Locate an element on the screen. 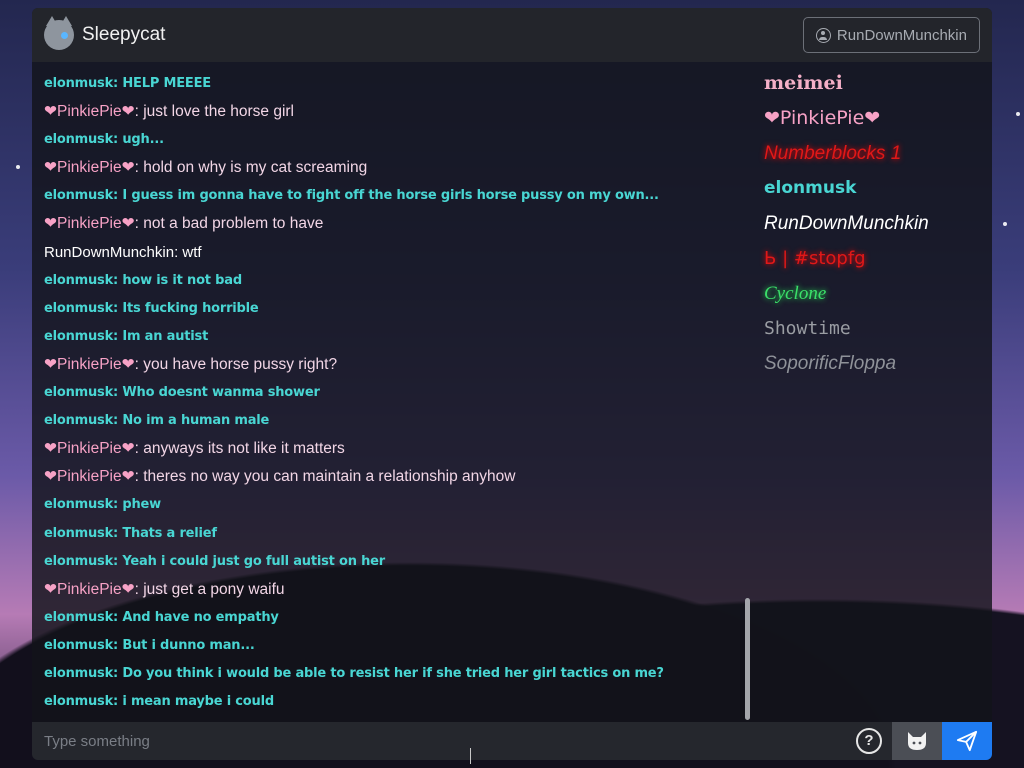 This screenshot has height=768, width=1024. message-text: you have horse pussy right? is located at coordinates (240, 364).